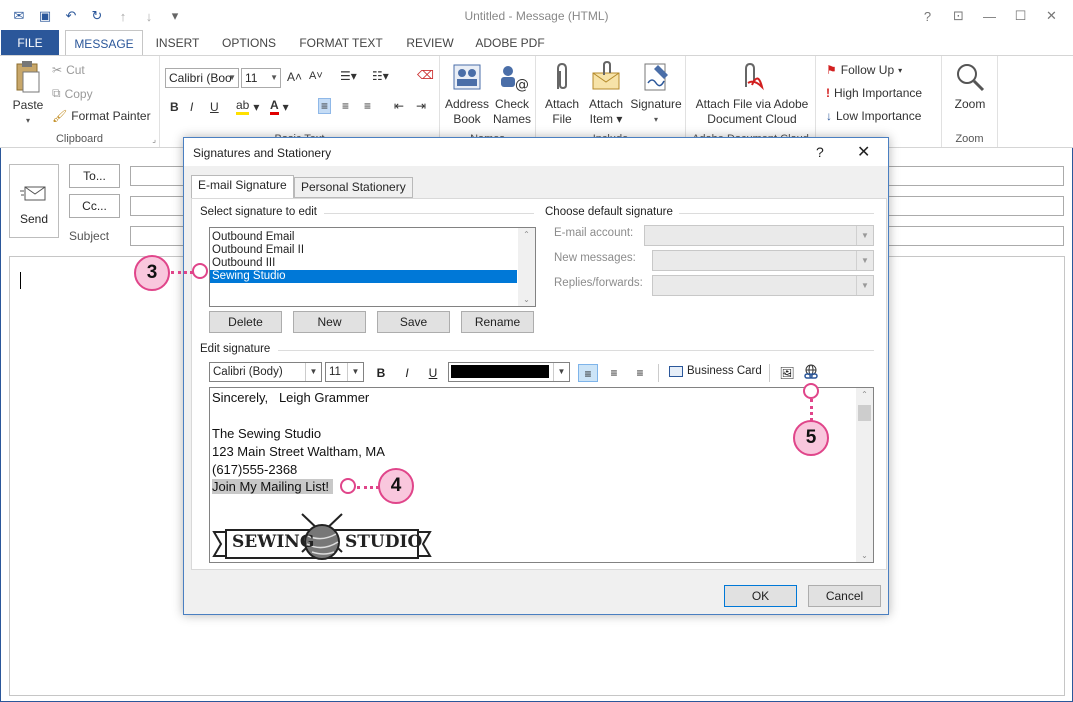  I want to click on list-item: Outbound Email, so click(364, 237).